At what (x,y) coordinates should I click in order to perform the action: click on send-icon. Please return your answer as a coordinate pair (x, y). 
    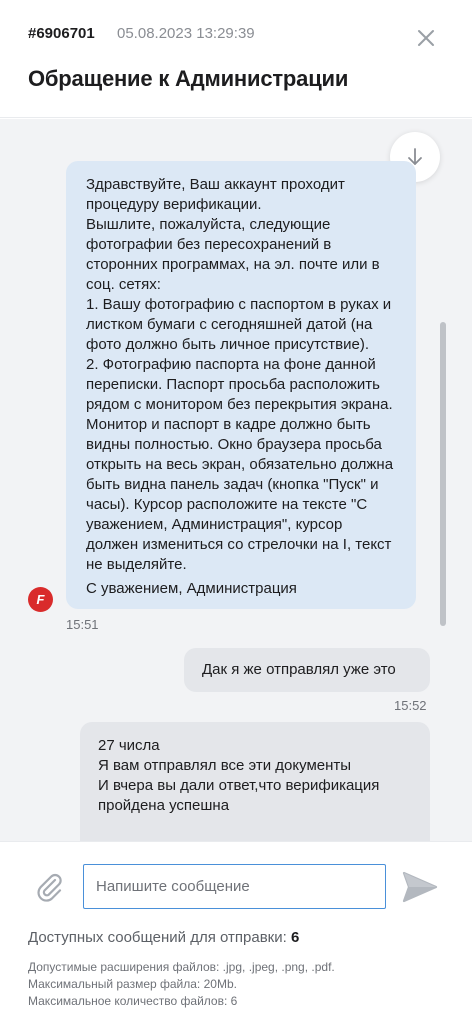
    Looking at the image, I should click on (420, 887).